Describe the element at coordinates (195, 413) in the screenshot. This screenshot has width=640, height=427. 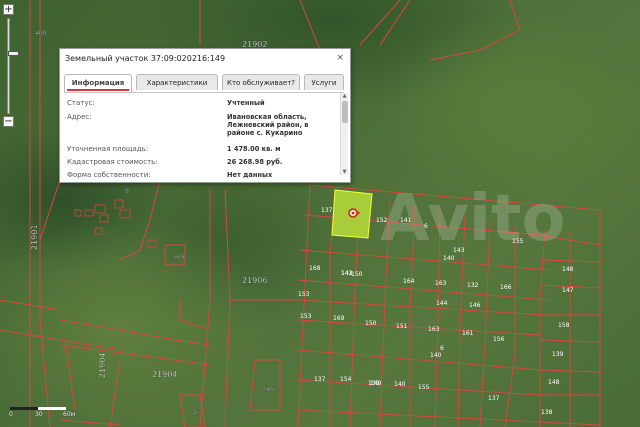
I see `parcel-label: 2` at that location.